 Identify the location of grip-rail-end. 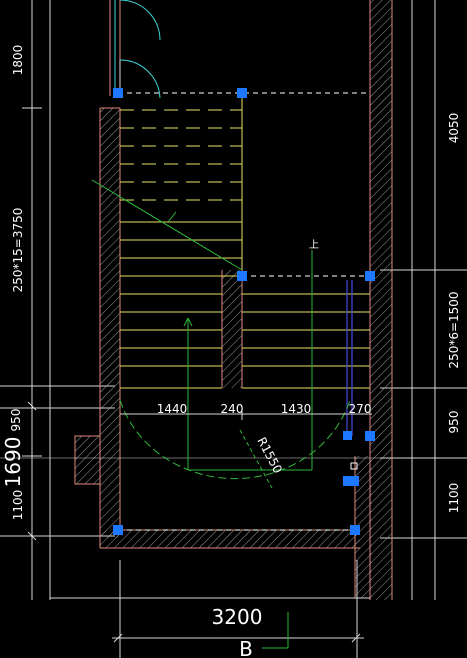
(370, 436).